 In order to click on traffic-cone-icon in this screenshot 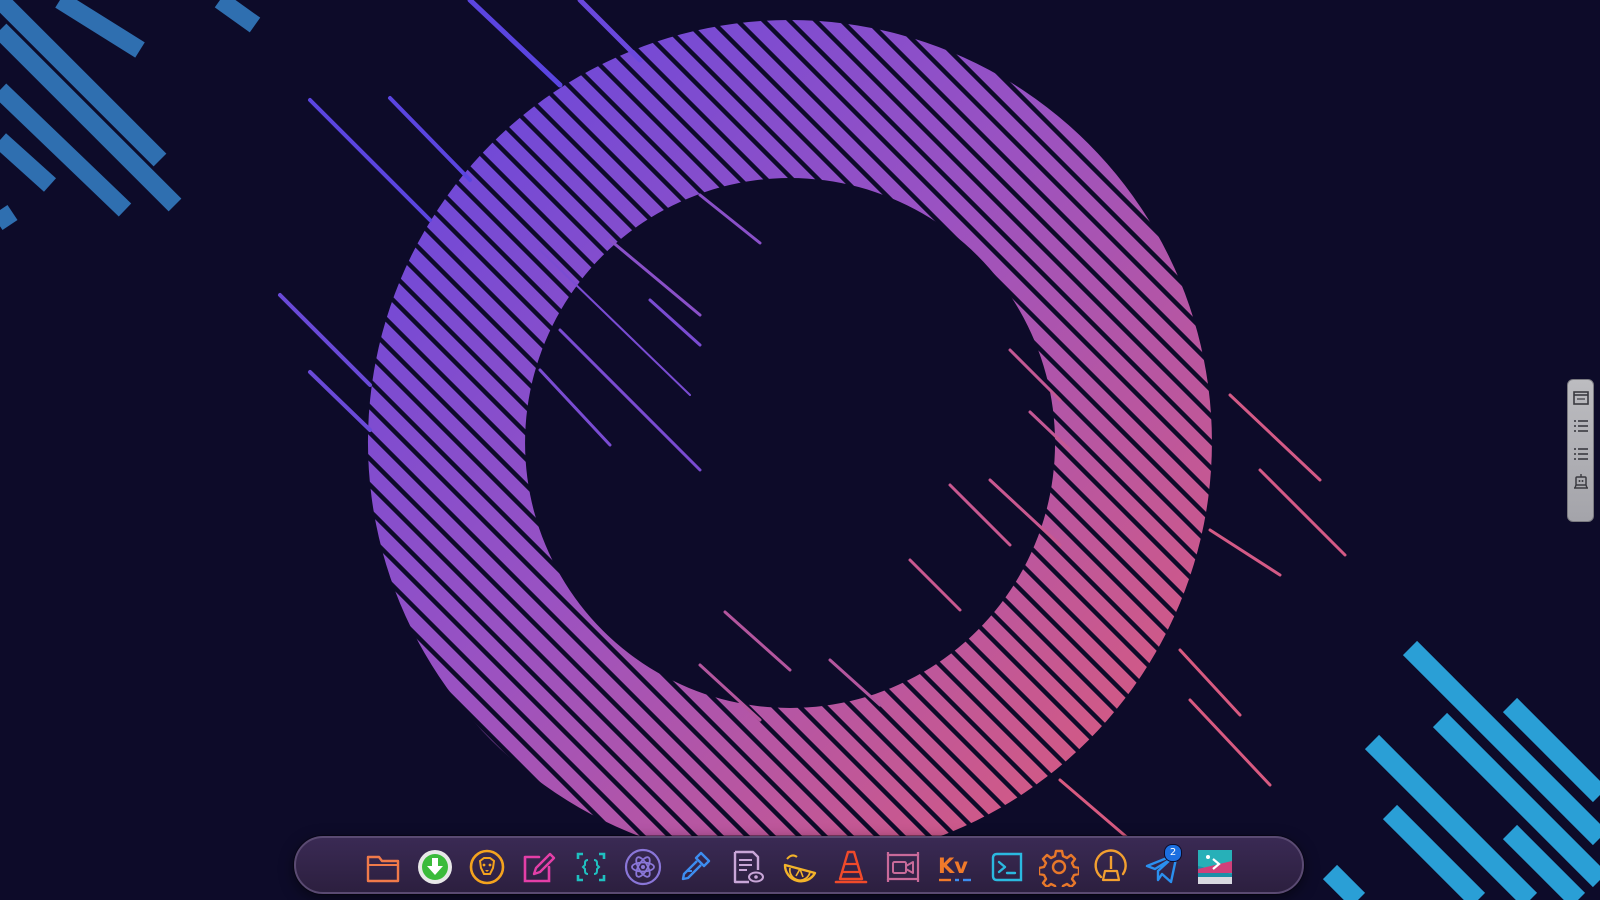, I will do `click(851, 867)`.